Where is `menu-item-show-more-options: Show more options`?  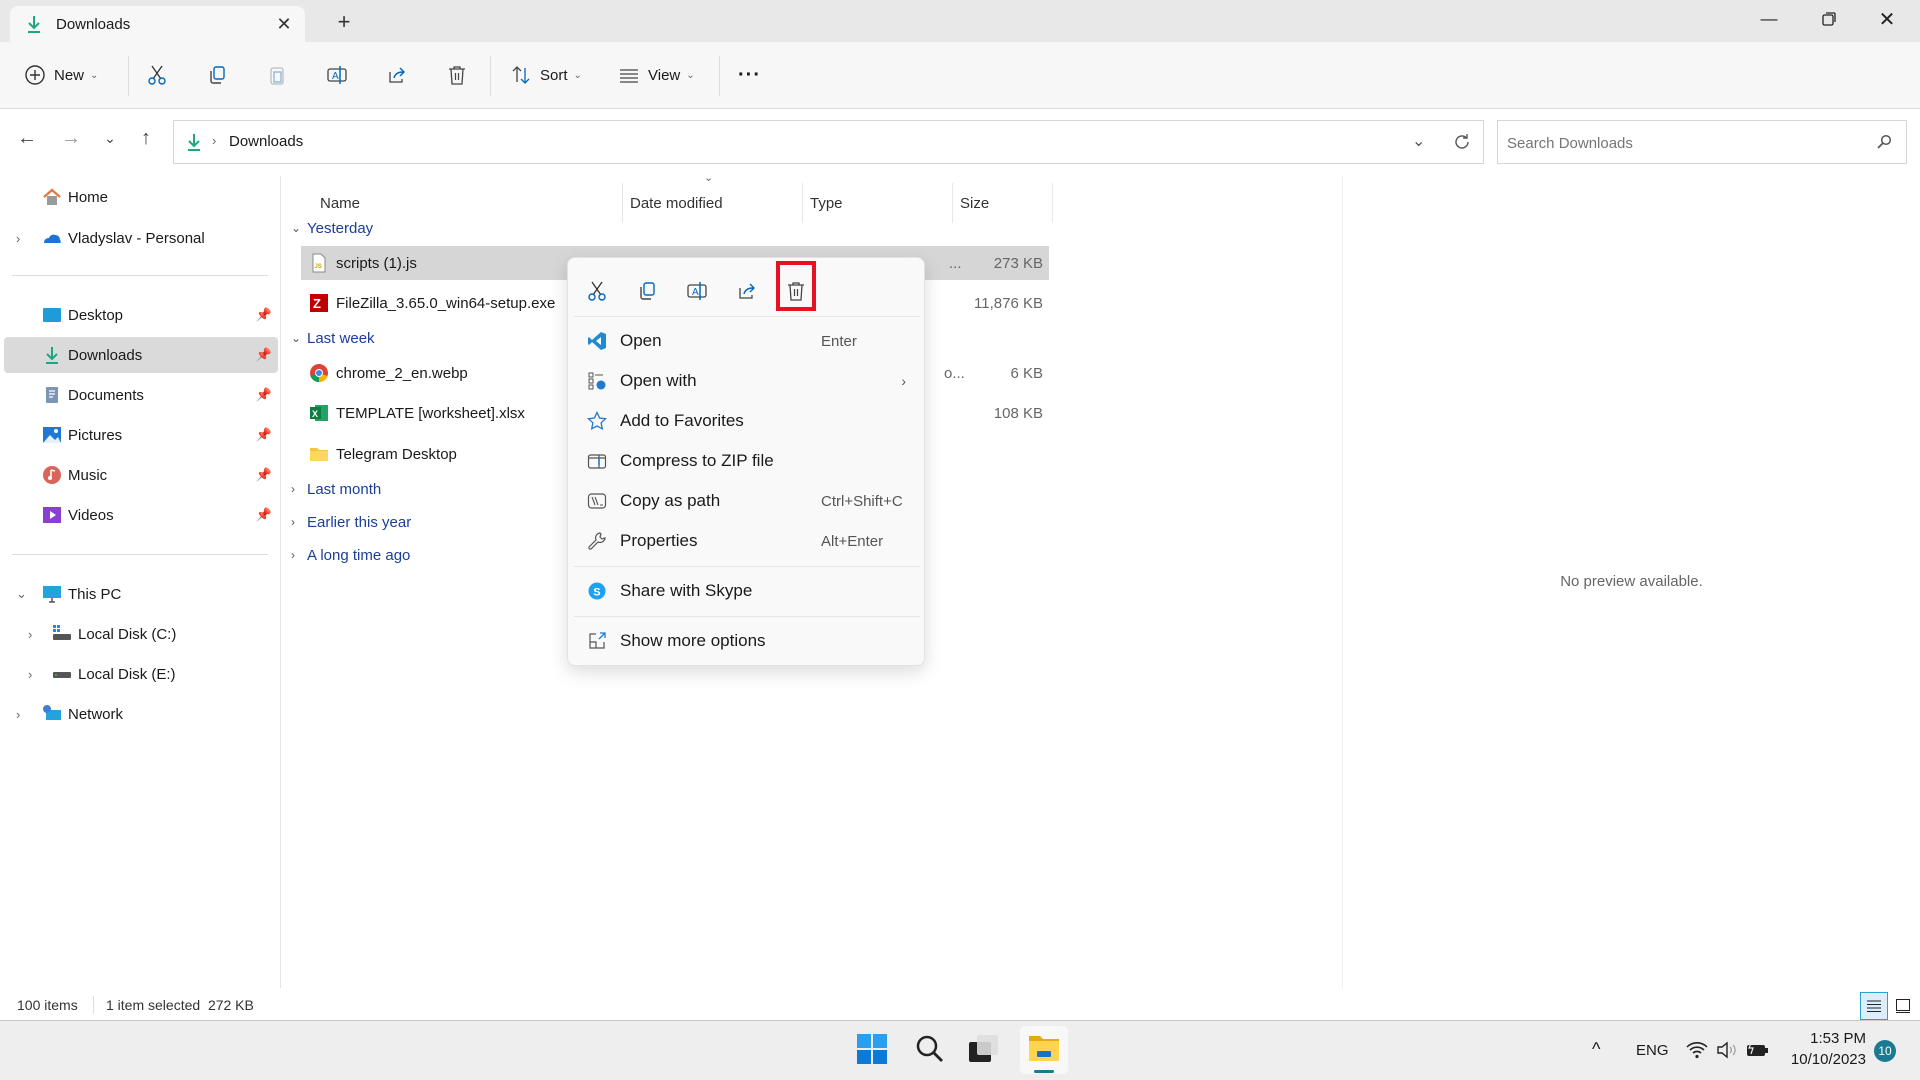
menu-item-show-more-options: Show more options is located at coordinates (747, 641).